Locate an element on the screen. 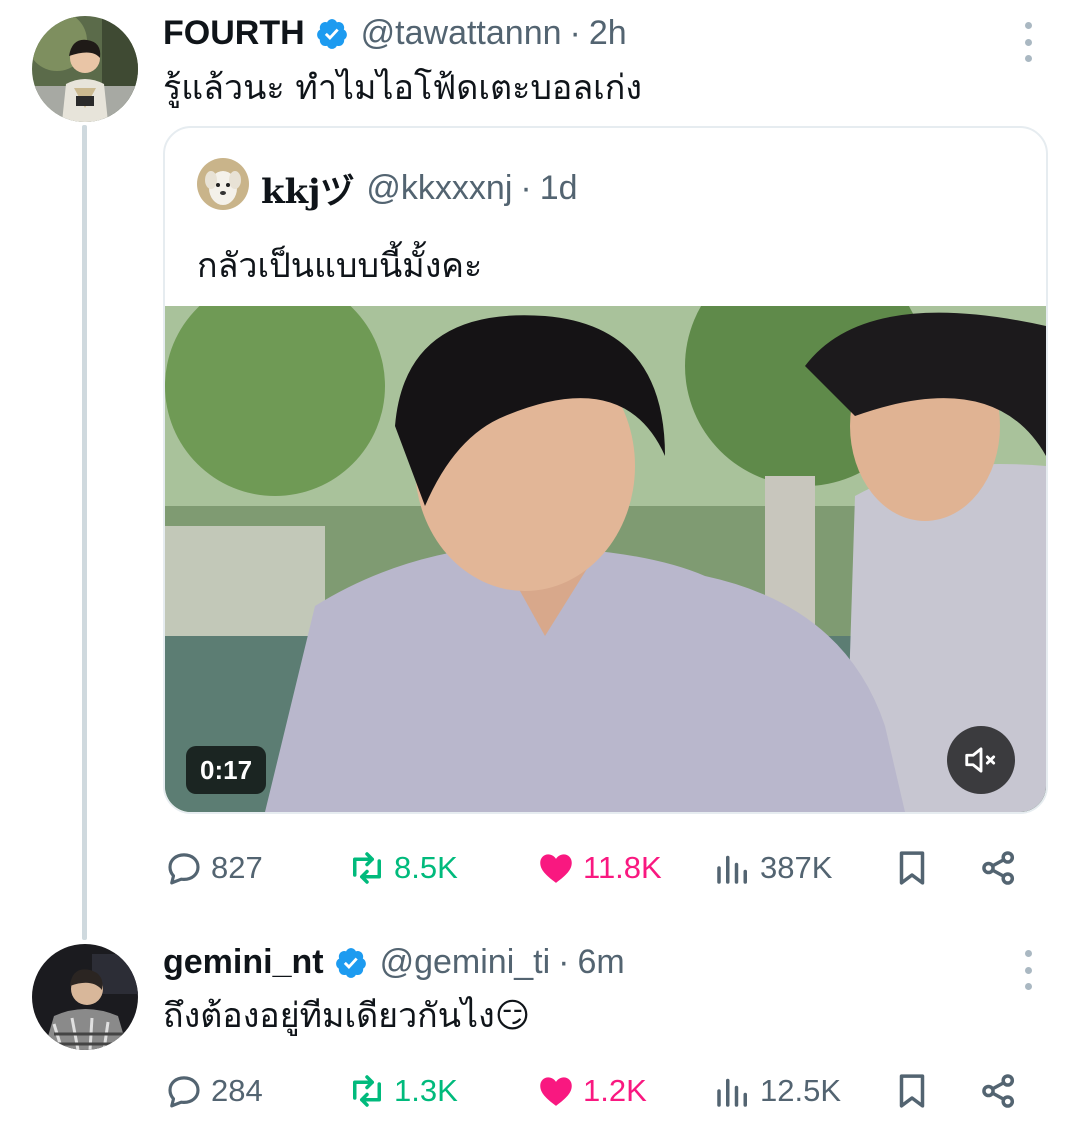  tweet-header: gemini_nt @gemini_ti · 6m is located at coordinates (394, 962).